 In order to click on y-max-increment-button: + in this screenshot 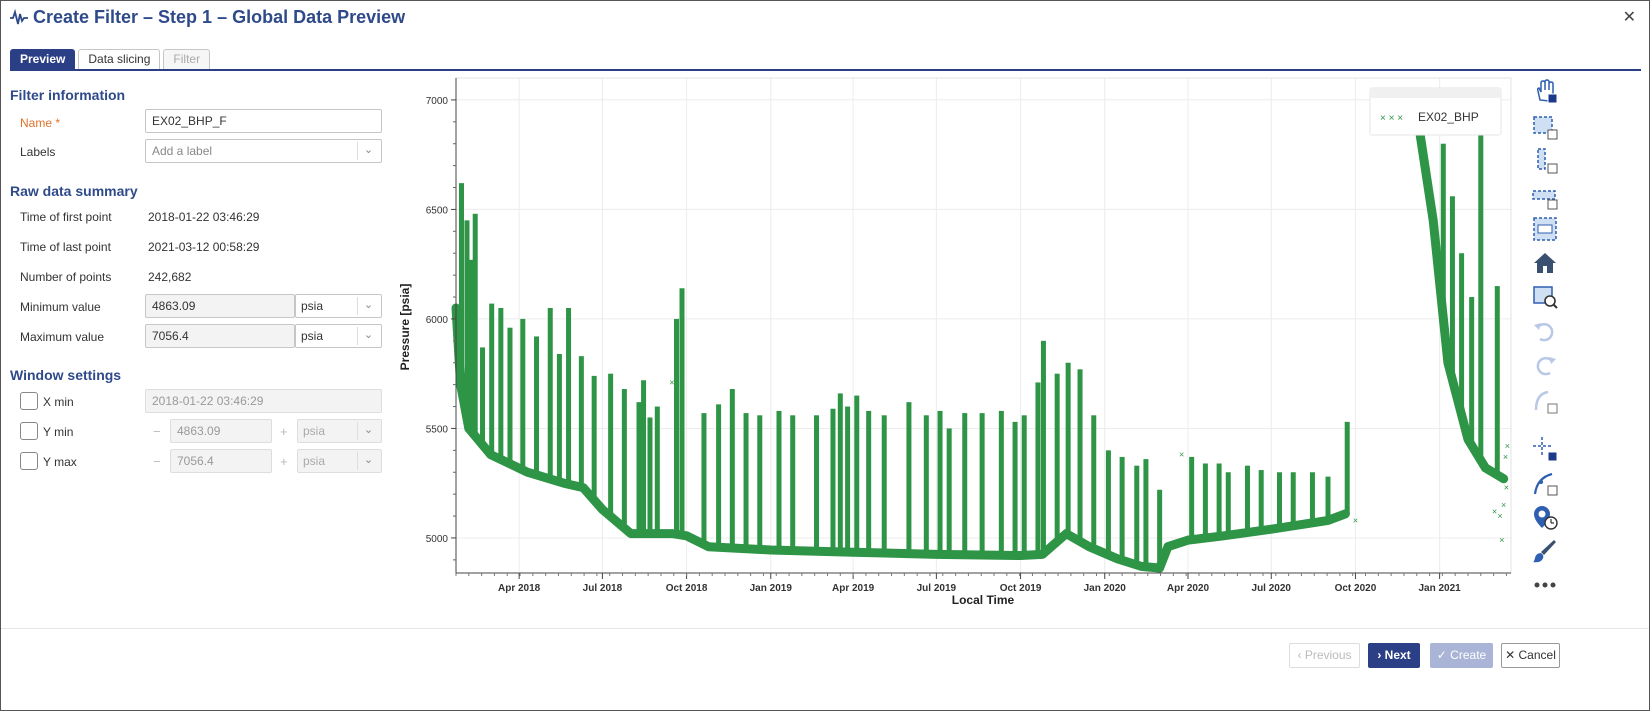, I will do `click(284, 461)`.